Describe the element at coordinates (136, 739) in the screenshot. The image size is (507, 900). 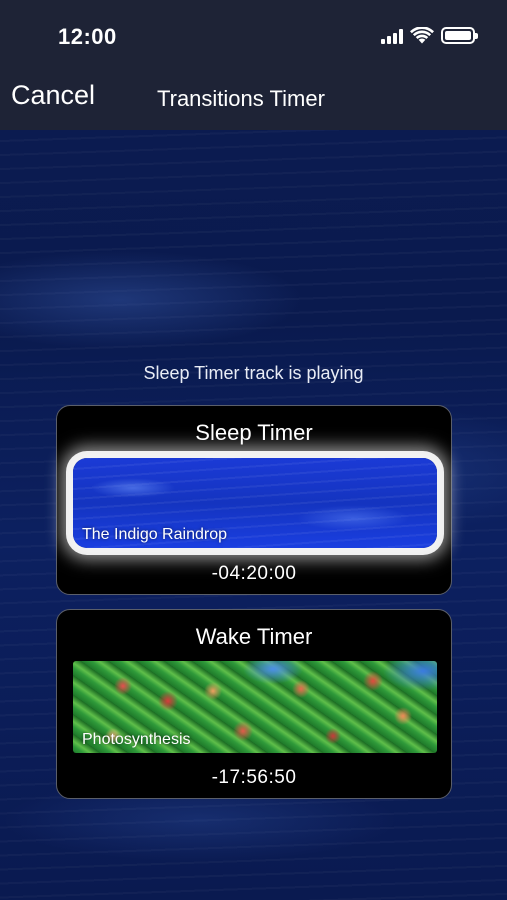
I see `wake-track-name: Photosynthesis` at that location.